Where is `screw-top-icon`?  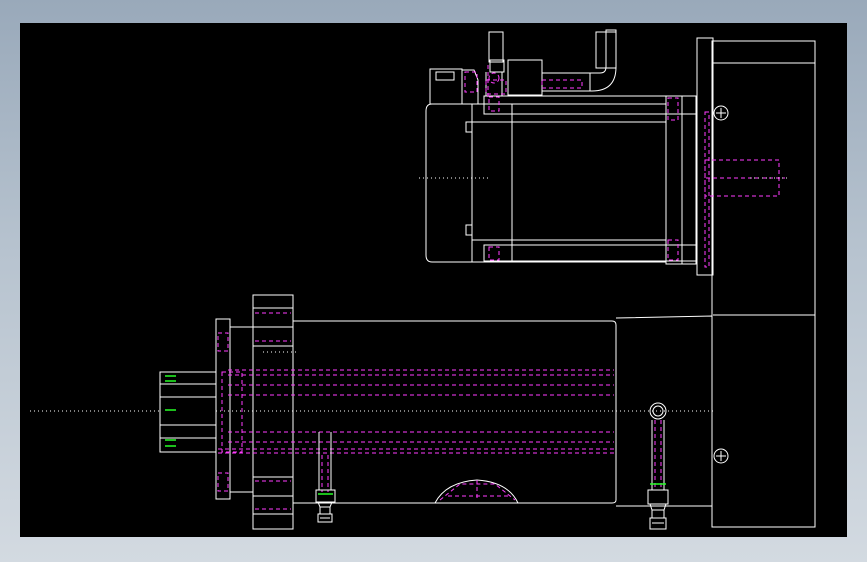
screw-top-icon is located at coordinates (721, 113).